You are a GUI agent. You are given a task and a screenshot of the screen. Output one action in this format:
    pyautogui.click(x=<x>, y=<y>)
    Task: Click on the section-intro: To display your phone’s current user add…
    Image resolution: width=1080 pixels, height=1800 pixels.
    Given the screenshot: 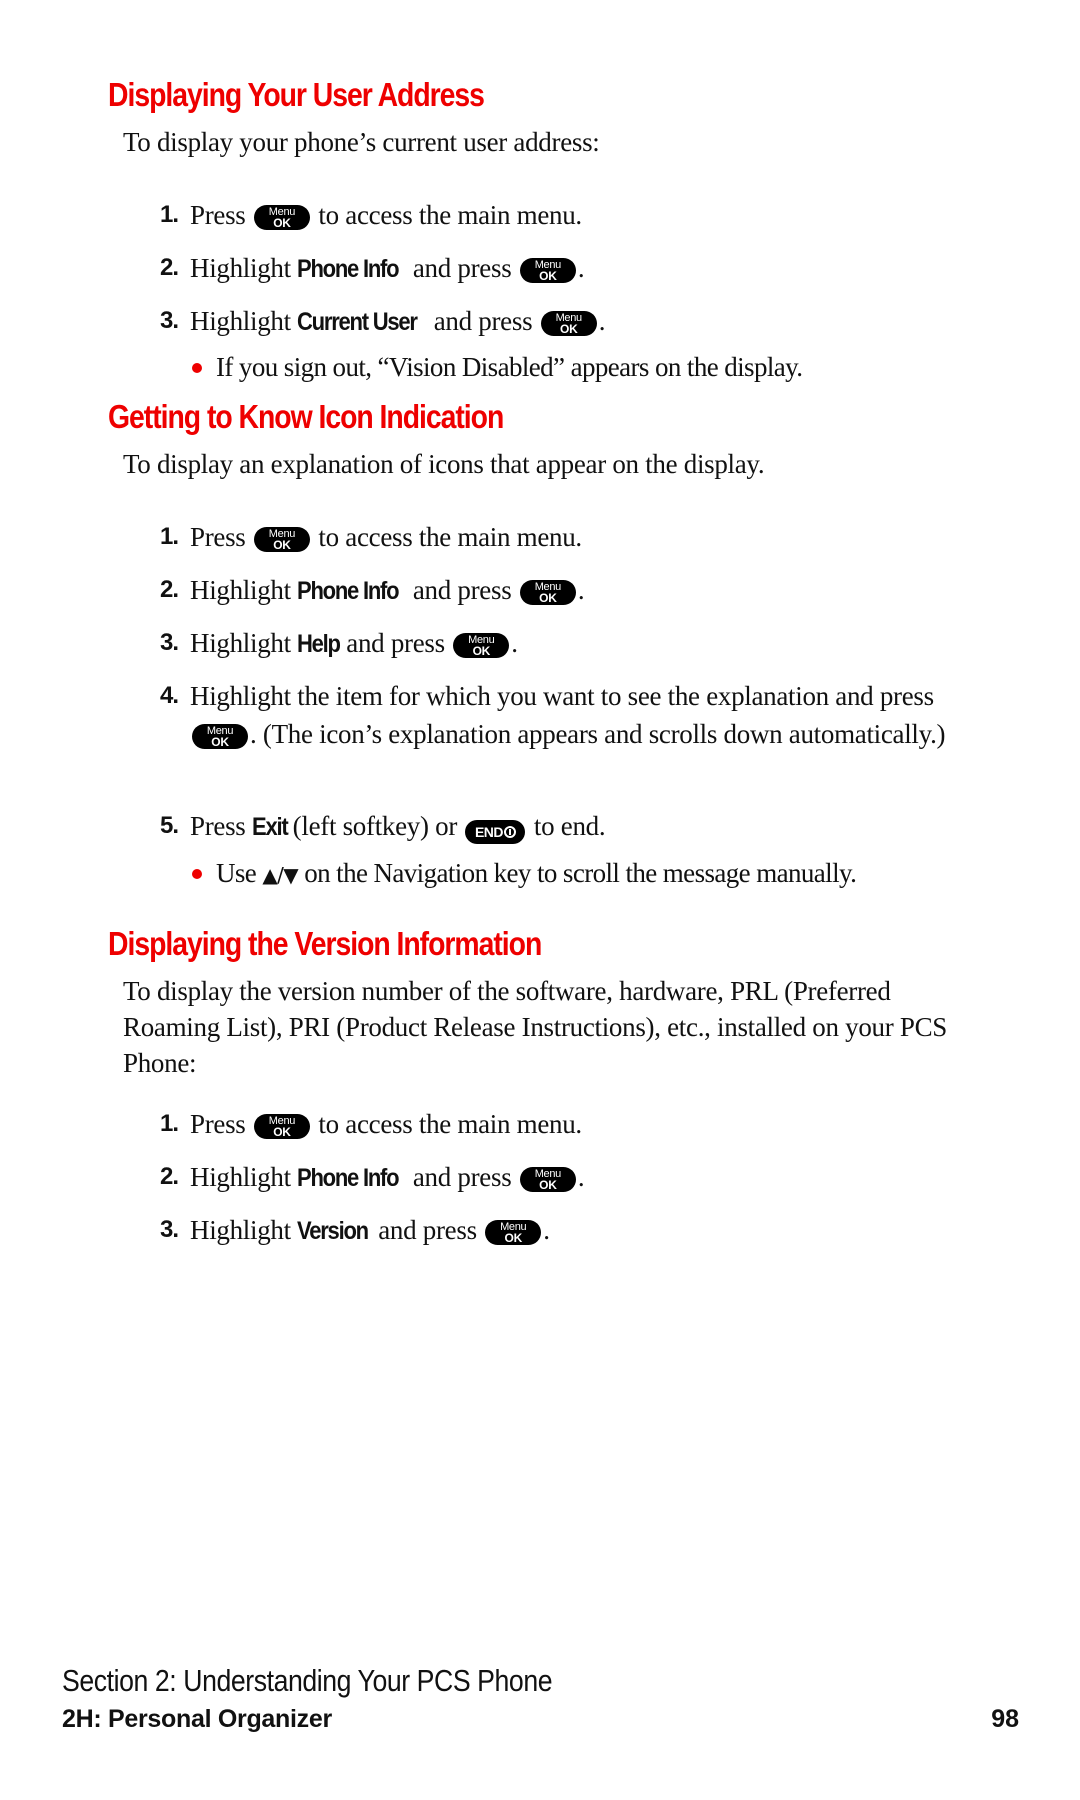 What is the action you would take?
    pyautogui.click(x=361, y=142)
    